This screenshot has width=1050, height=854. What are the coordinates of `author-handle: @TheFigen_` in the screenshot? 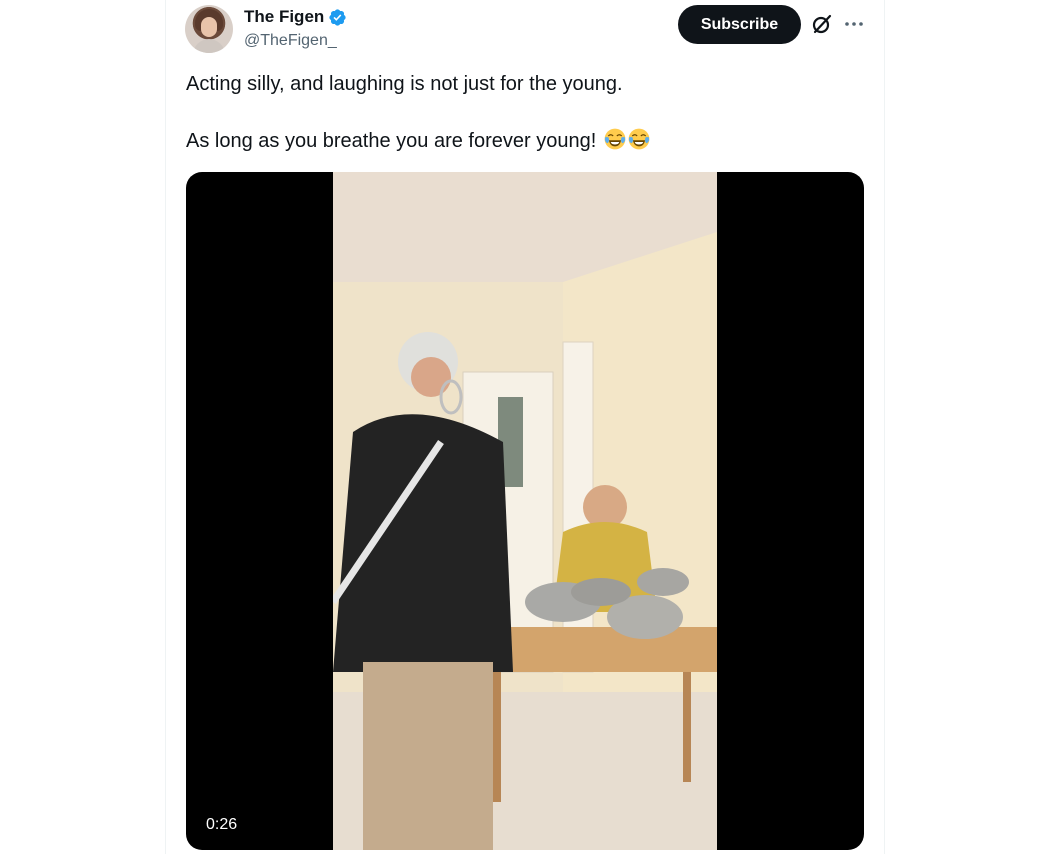 It's located at (290, 41).